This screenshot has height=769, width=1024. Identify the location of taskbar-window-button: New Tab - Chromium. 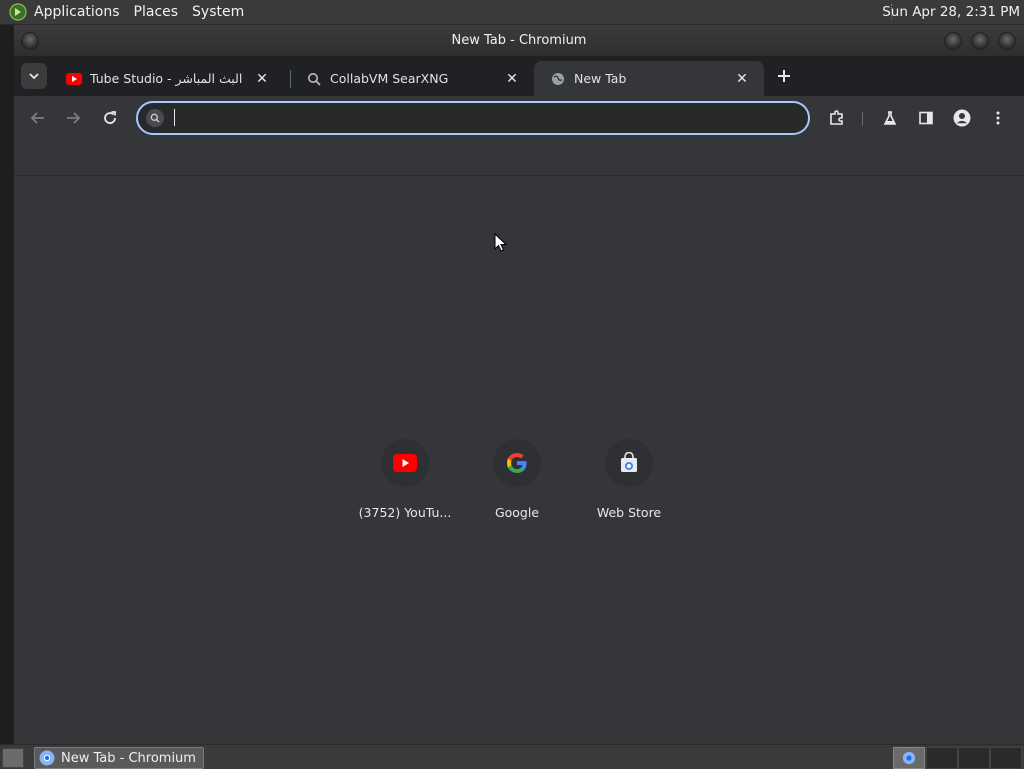
(119, 758).